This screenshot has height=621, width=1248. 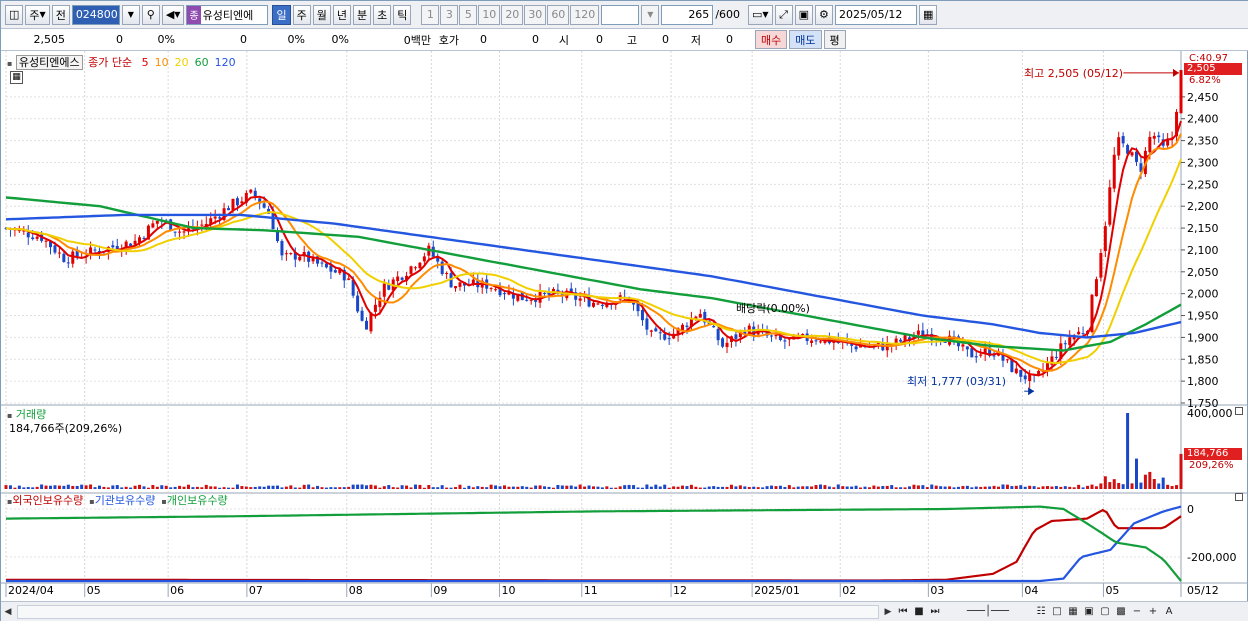 I want to click on period-tab-2: 월, so click(x=321, y=14).